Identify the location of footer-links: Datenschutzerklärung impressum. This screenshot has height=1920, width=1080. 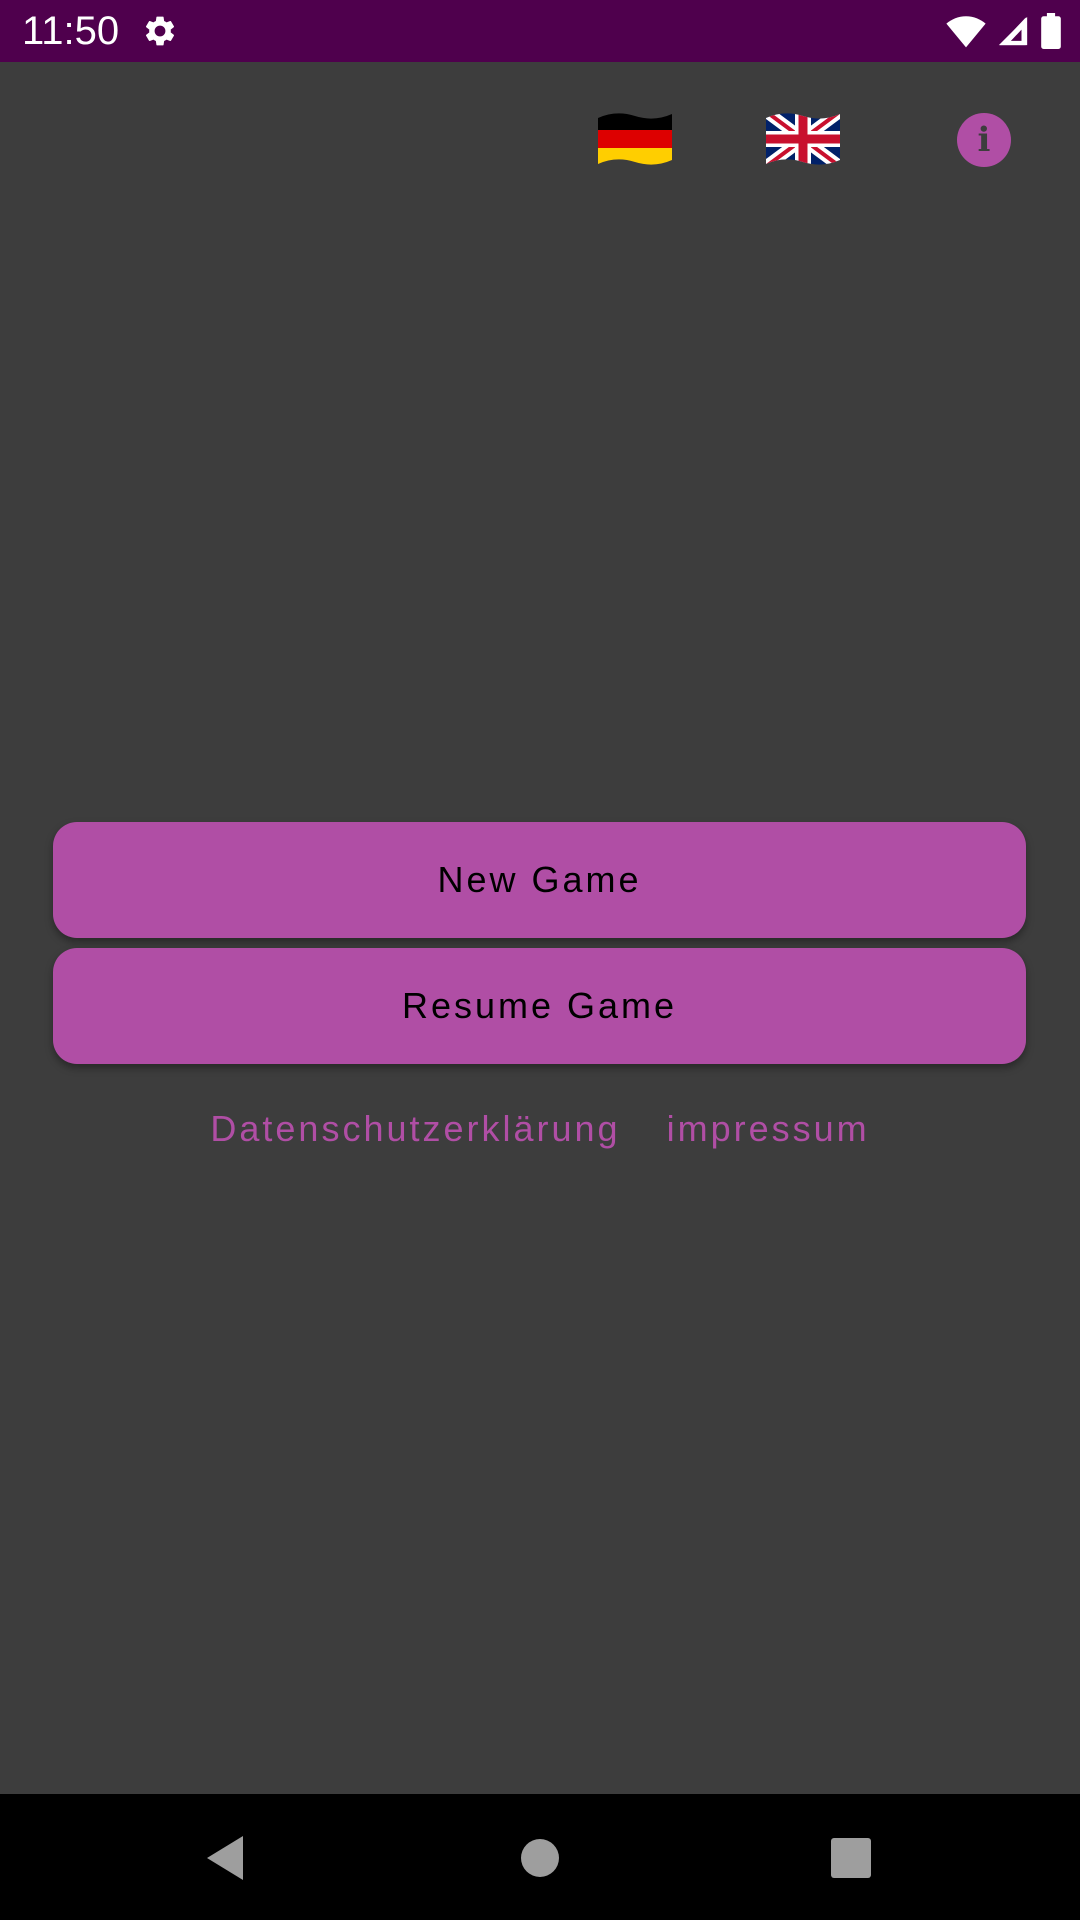
(540, 1129).